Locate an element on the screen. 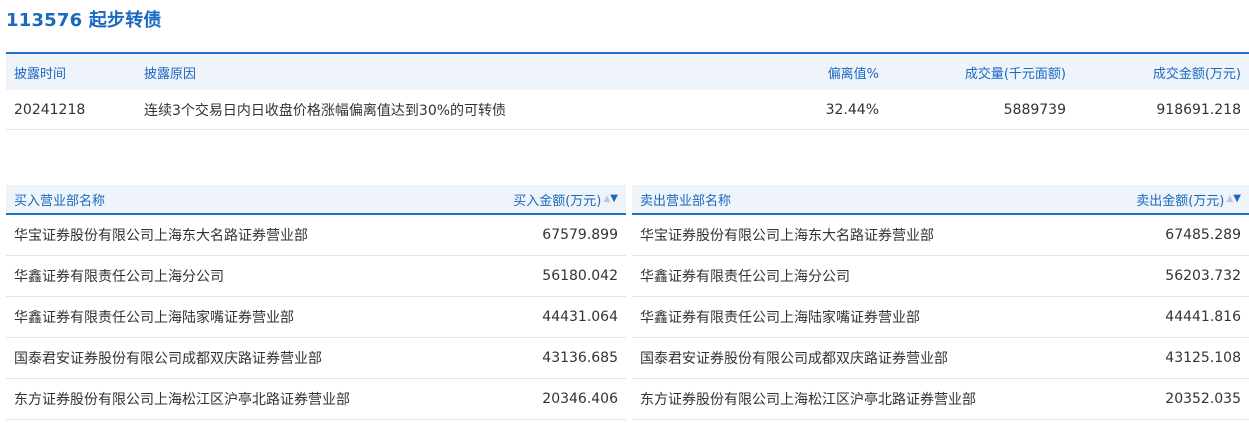  header-amount: 成交金额(万元) is located at coordinates (1196, 74).